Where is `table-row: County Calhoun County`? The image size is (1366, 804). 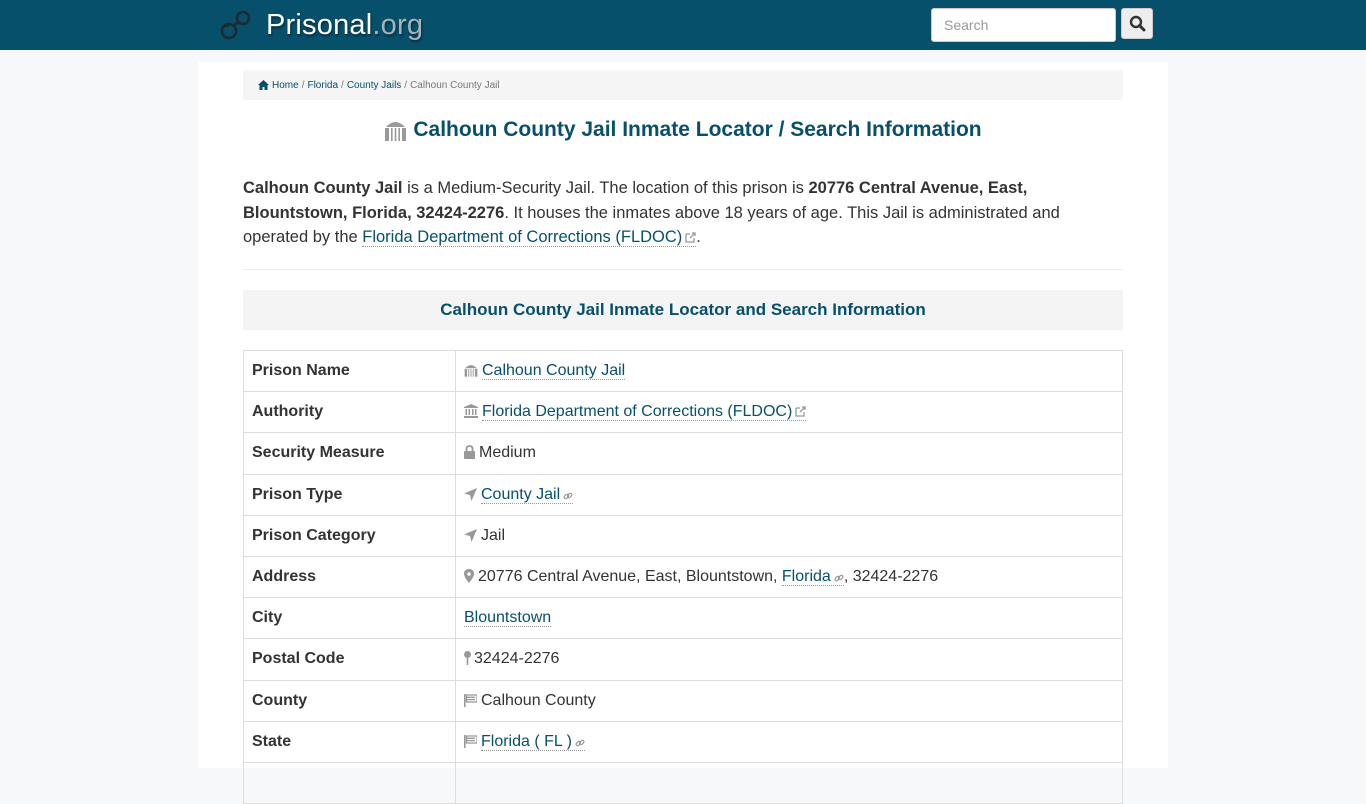 table-row: County Calhoun County is located at coordinates (683, 700).